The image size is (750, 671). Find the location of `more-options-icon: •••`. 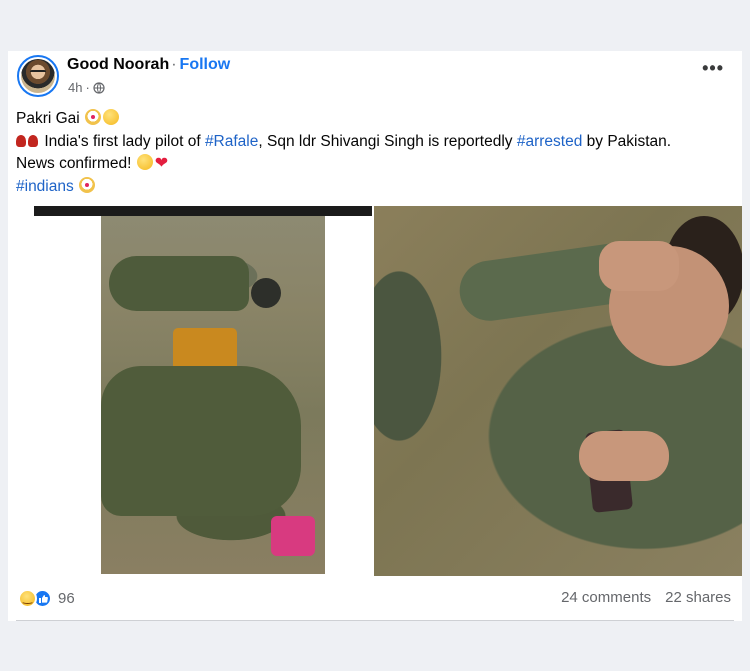

more-options-icon: ••• is located at coordinates (713, 68).